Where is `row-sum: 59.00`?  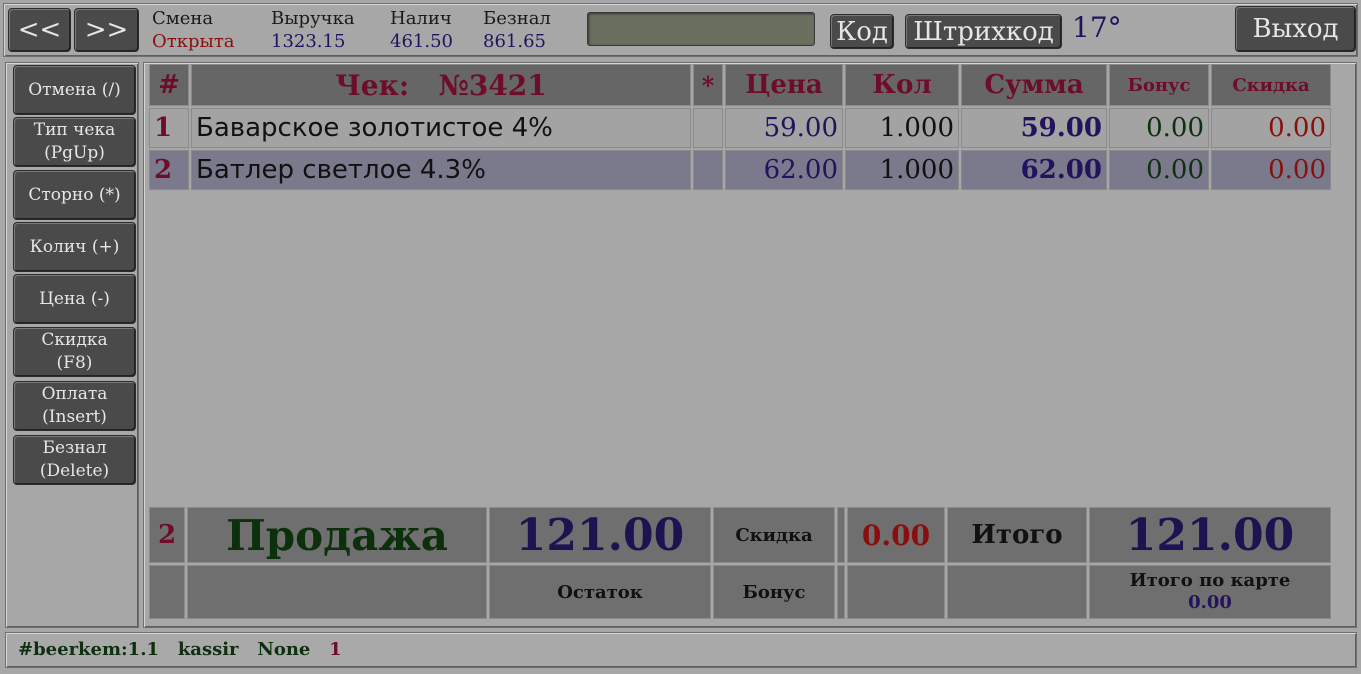
row-sum: 59.00 is located at coordinates (1034, 128).